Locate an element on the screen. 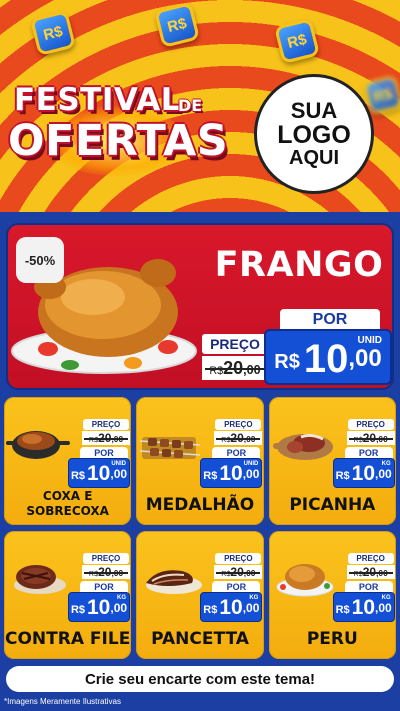 The width and height of the screenshot is (400, 711). product-name: MEDALHÃO is located at coordinates (200, 505).